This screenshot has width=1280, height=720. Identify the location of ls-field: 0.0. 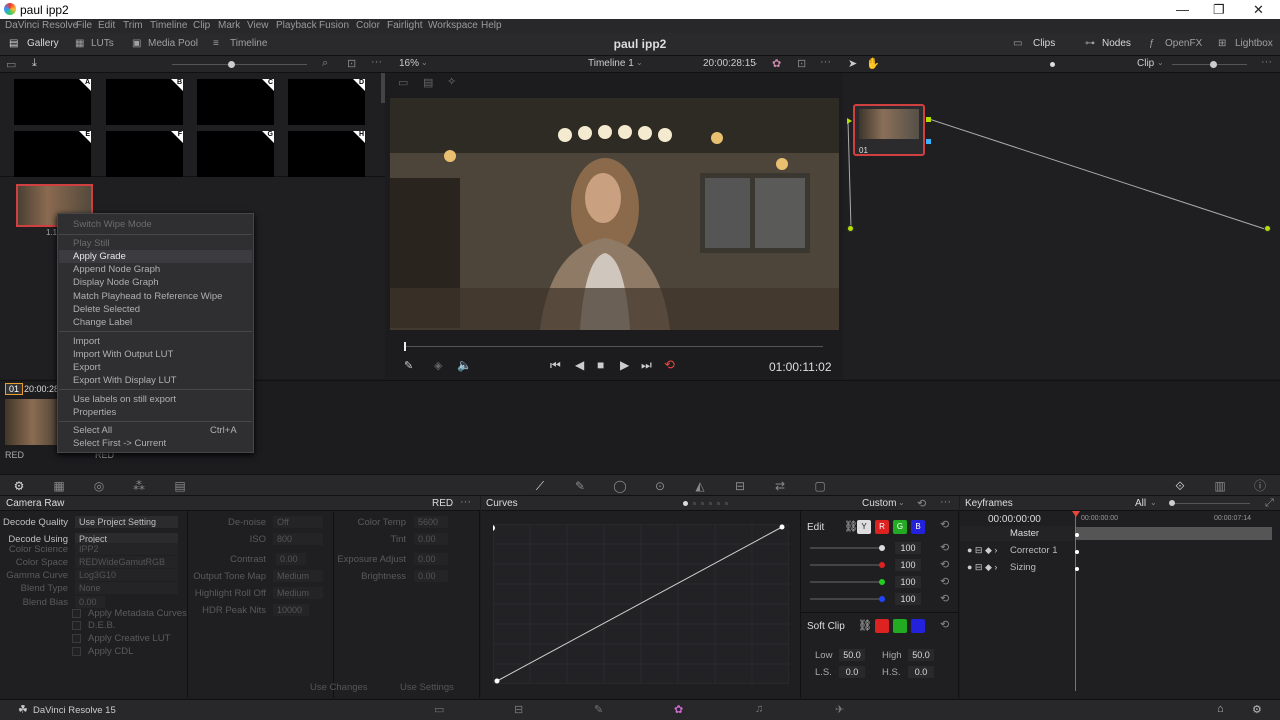
(852, 672).